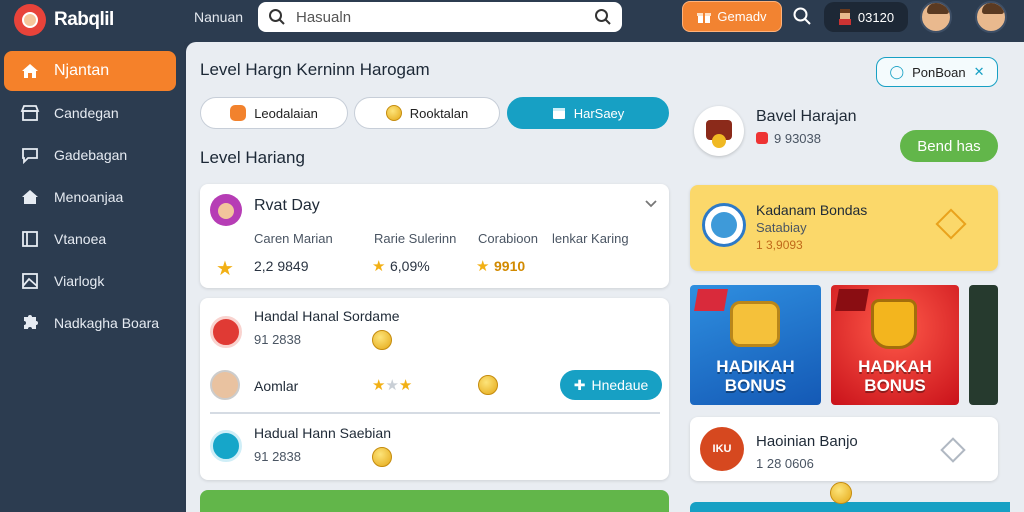 The height and width of the screenshot is (512, 1024). Describe the element at coordinates (781, 227) in the screenshot. I see `bonus-subtitle: Satabiay` at that location.